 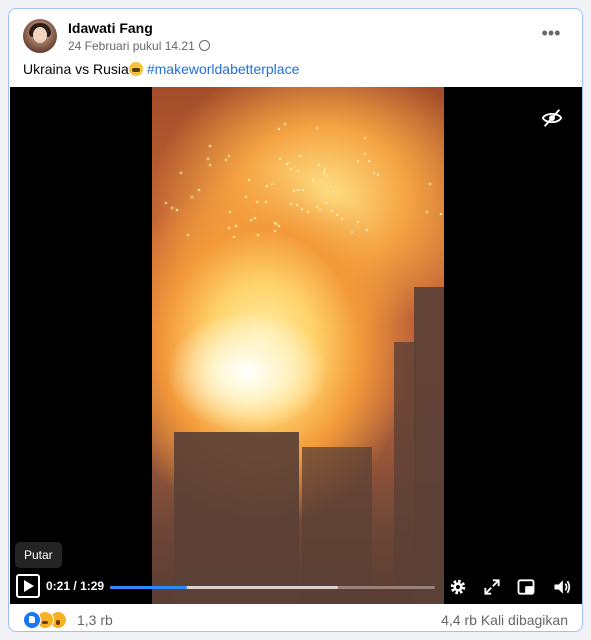 I want to click on video-time: 0:21 / 1:29, so click(x=75, y=586).